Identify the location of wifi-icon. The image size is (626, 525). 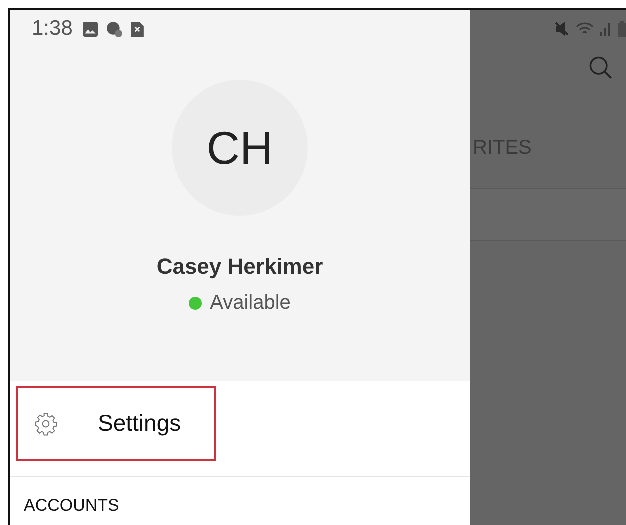
(585, 29).